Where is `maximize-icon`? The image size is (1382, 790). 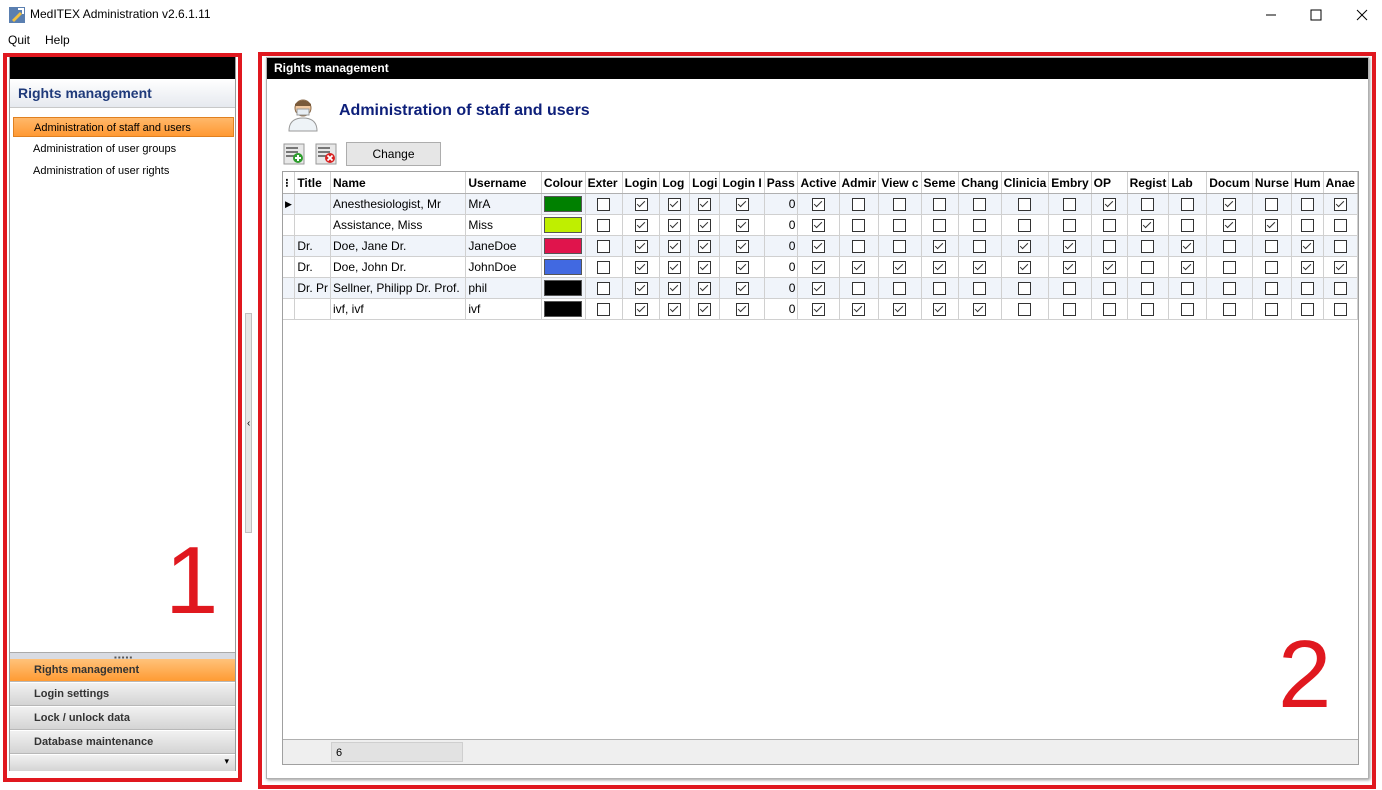
maximize-icon is located at coordinates (1316, 15).